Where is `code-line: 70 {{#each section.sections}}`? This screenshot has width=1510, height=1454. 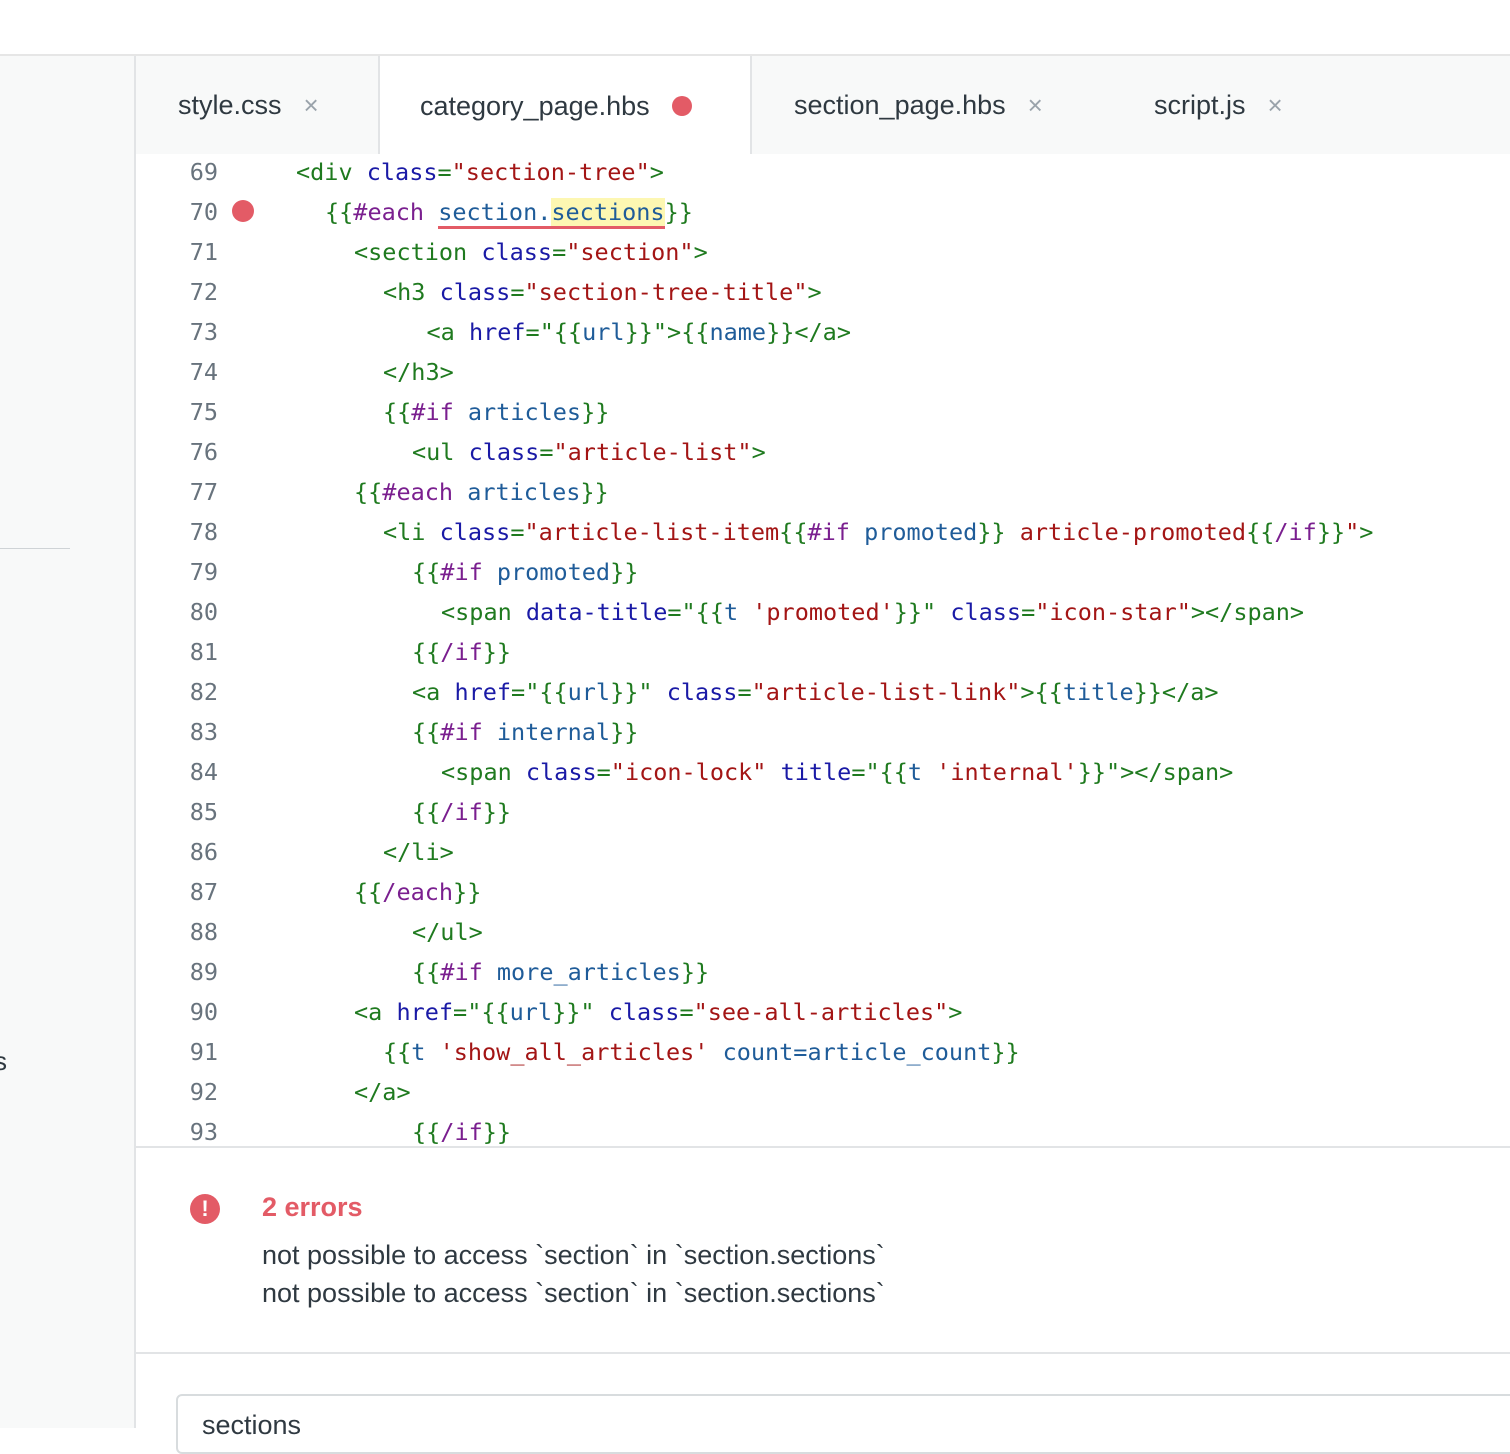 code-line: 70 {{#each section.sections}} is located at coordinates (823, 214).